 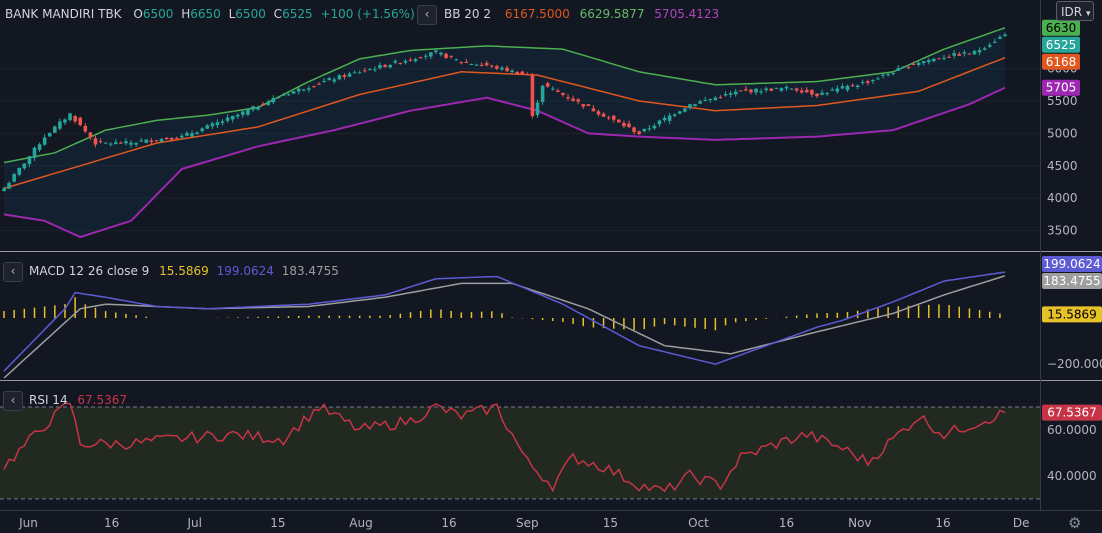 I want to click on macd-line-value: 199.0624, so click(x=245, y=271).